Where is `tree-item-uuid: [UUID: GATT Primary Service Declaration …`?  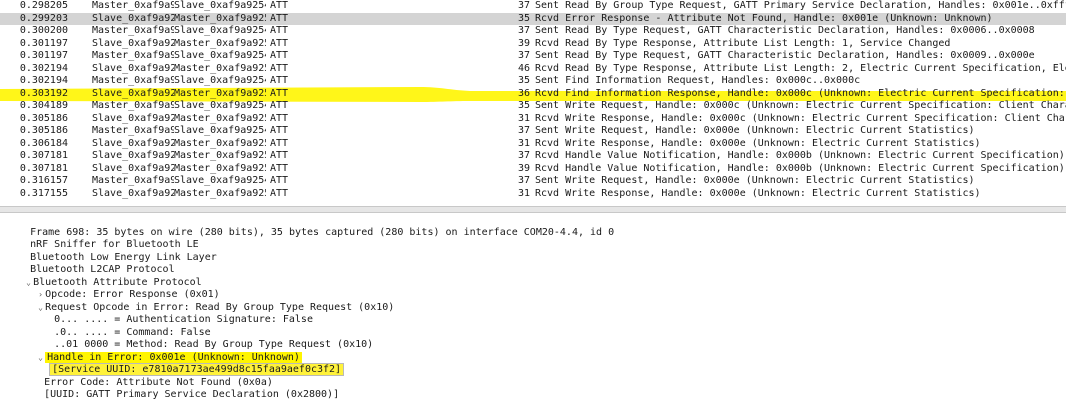
tree-item-uuid: [UUID: GATT Primary Service Declaration … is located at coordinates (179, 388).